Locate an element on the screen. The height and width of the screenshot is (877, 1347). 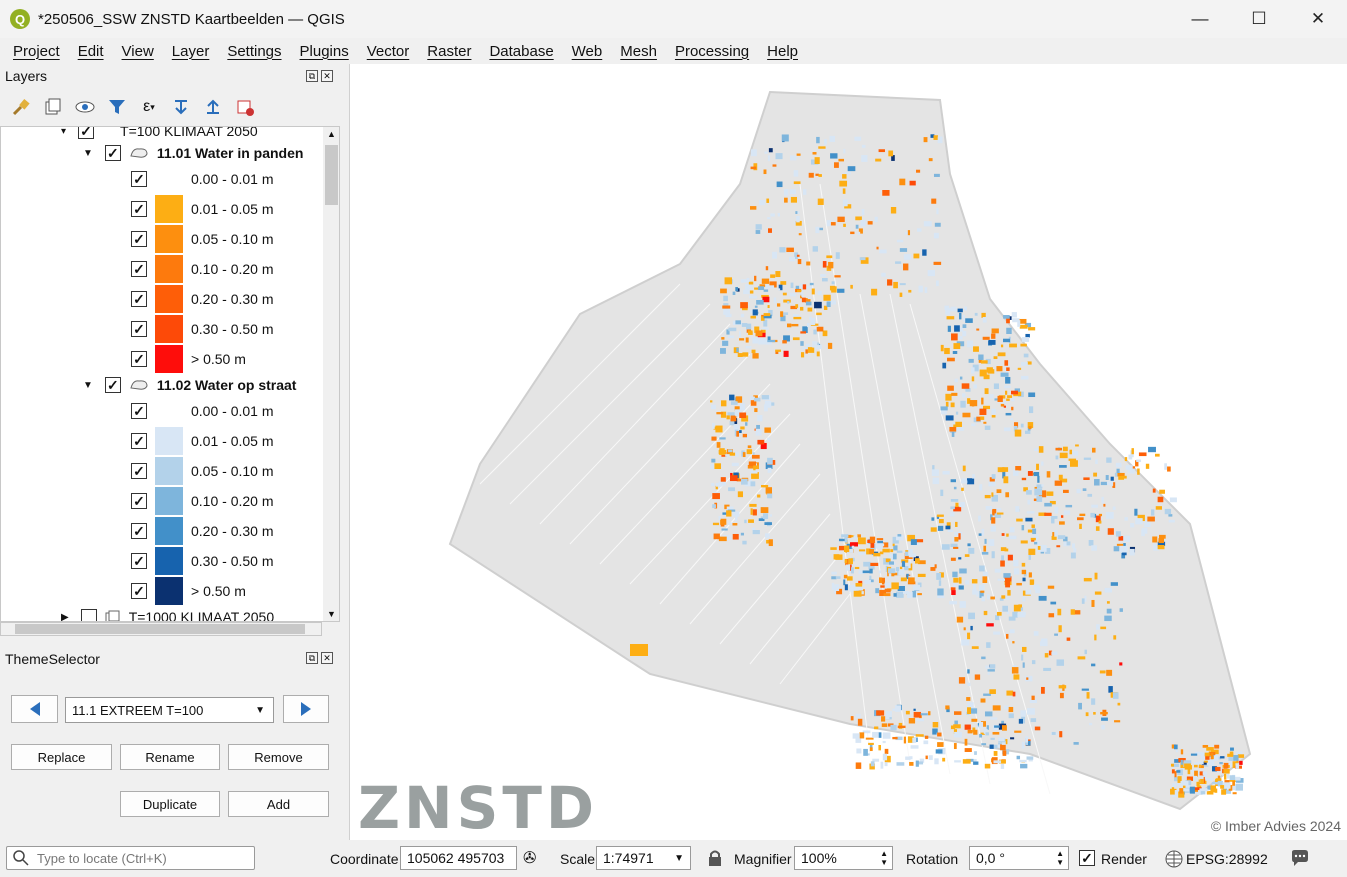
previous-theme-button is located at coordinates (34, 709).